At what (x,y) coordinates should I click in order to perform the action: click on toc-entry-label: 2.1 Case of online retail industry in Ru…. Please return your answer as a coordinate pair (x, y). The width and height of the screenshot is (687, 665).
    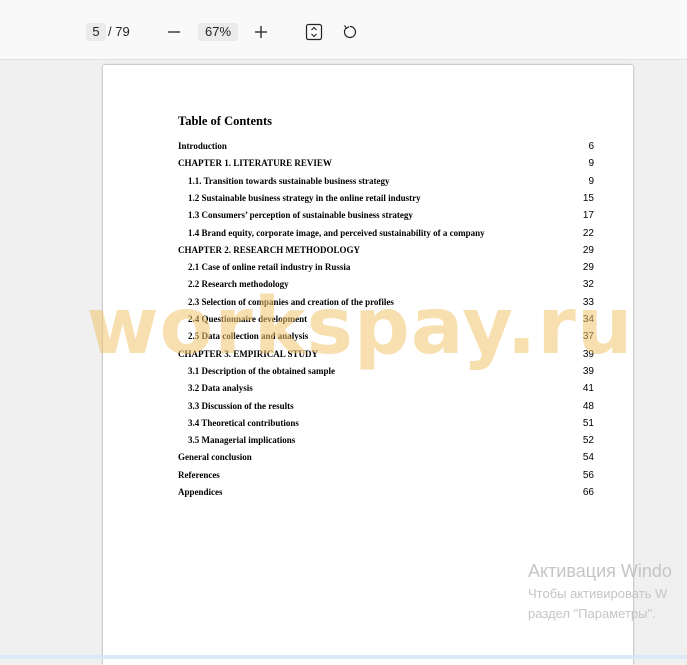
    Looking at the image, I should click on (269, 267).